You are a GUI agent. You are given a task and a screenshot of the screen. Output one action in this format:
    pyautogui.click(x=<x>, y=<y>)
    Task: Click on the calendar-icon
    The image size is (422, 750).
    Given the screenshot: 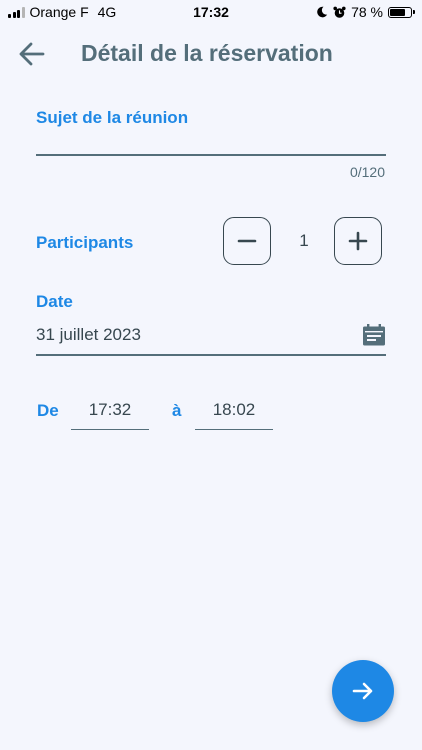 What is the action you would take?
    pyautogui.click(x=374, y=335)
    